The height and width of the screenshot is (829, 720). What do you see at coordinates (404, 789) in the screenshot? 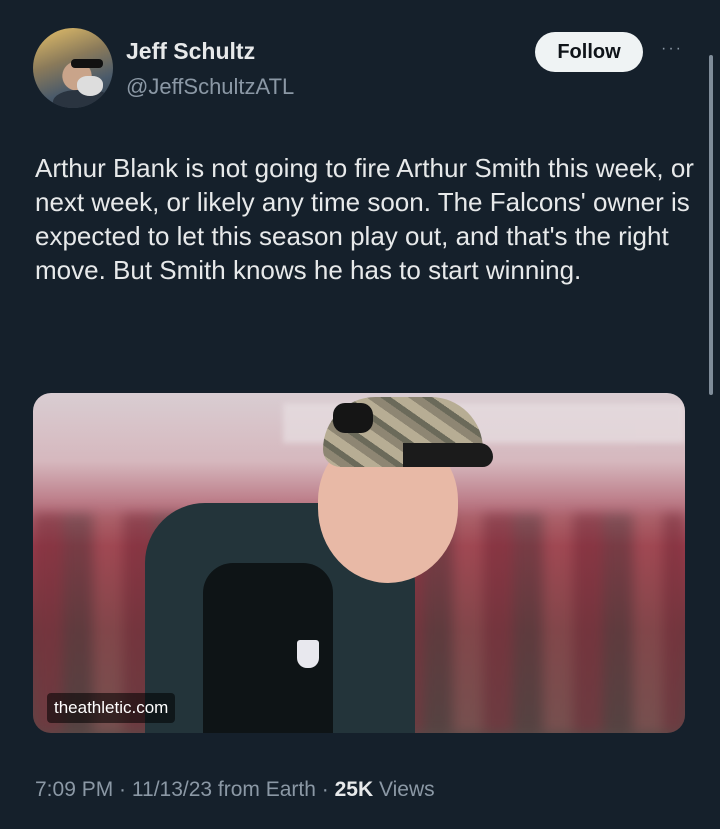
I see `views-label: Views` at bounding box center [404, 789].